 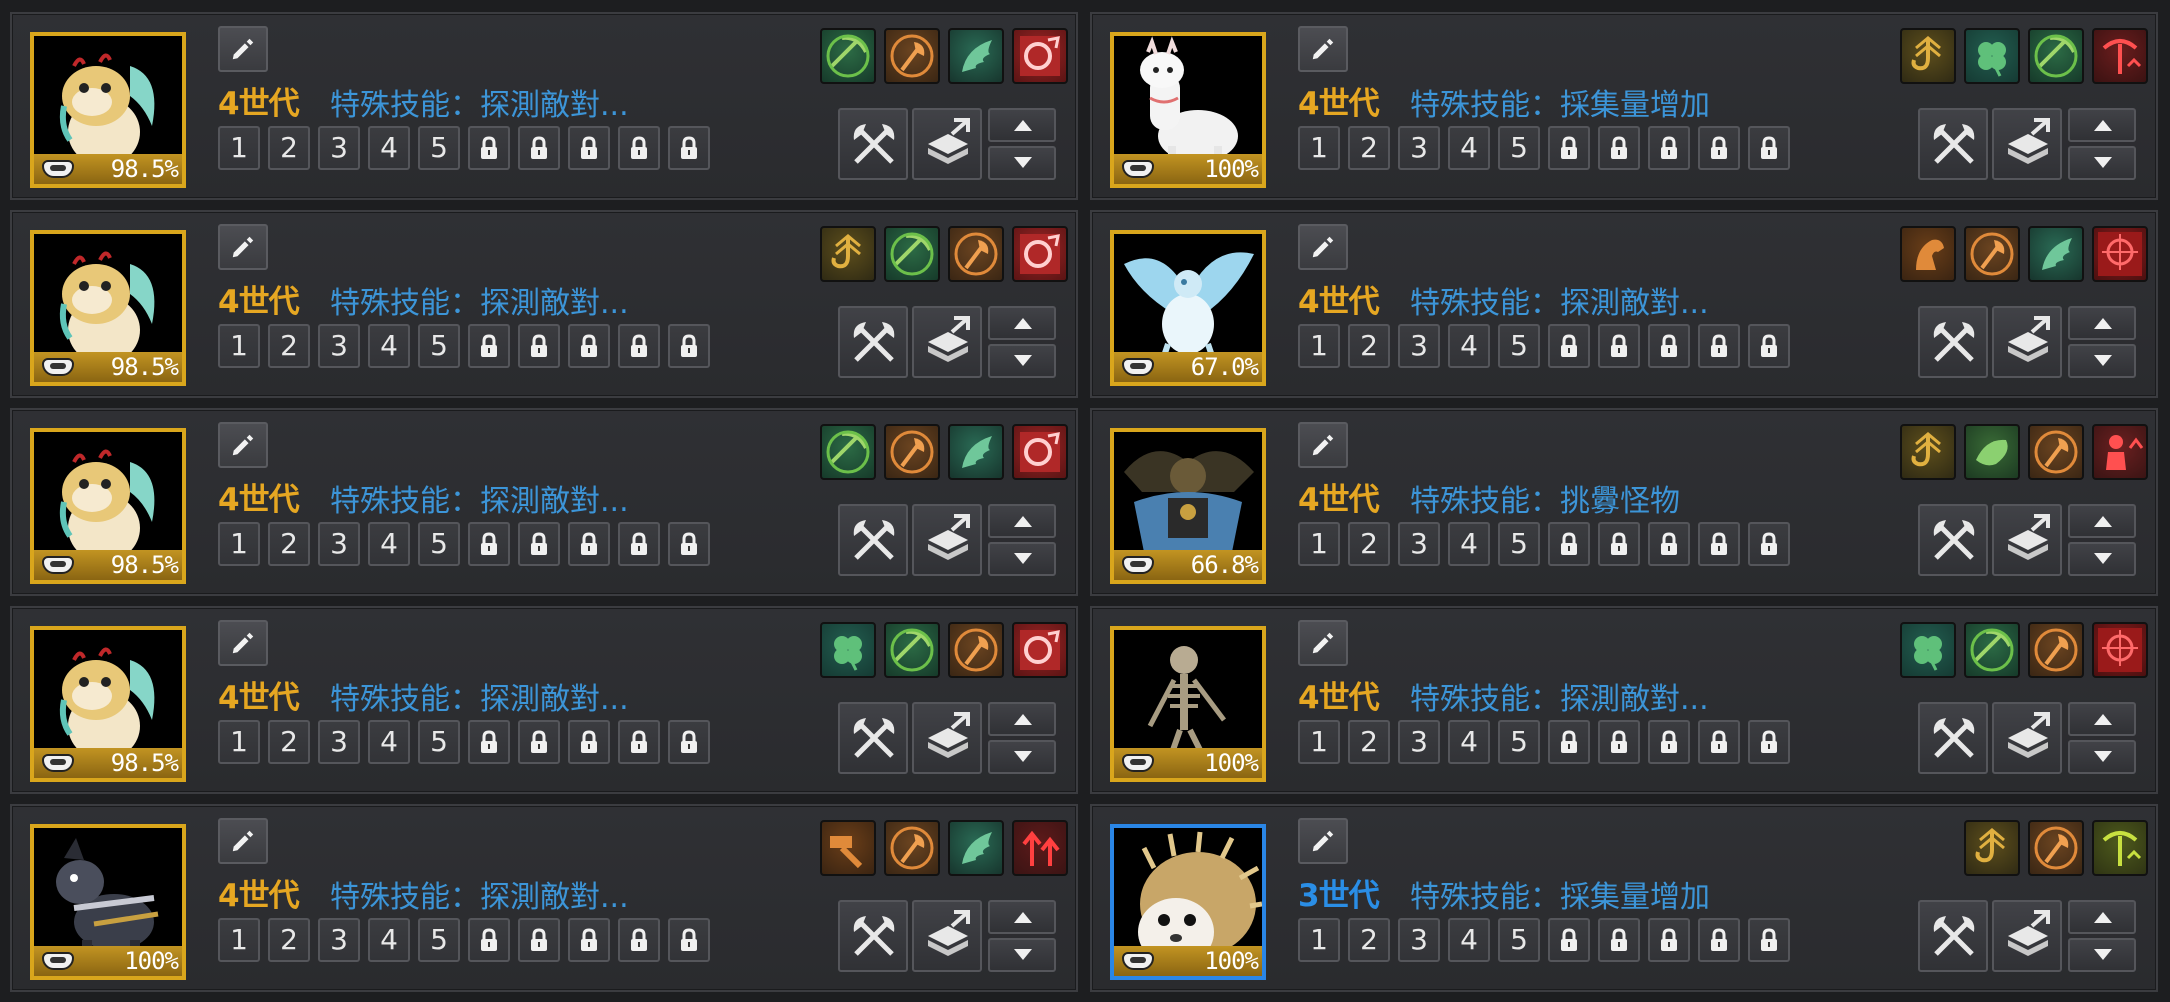 What do you see at coordinates (1188, 308) in the screenshot?
I see `pet-portrait: 67.0%` at bounding box center [1188, 308].